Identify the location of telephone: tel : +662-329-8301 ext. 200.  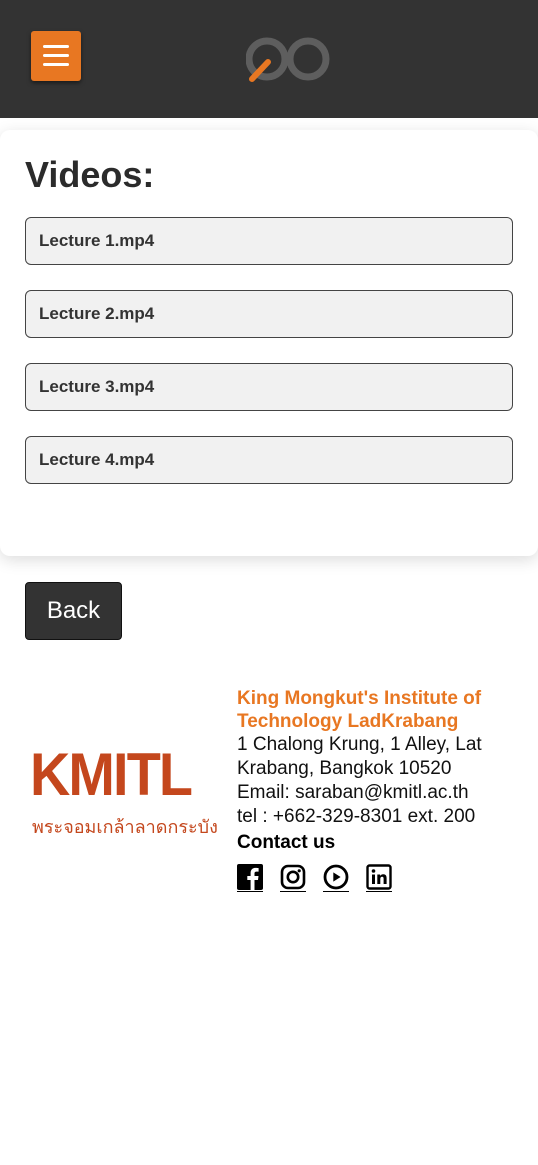
(356, 816).